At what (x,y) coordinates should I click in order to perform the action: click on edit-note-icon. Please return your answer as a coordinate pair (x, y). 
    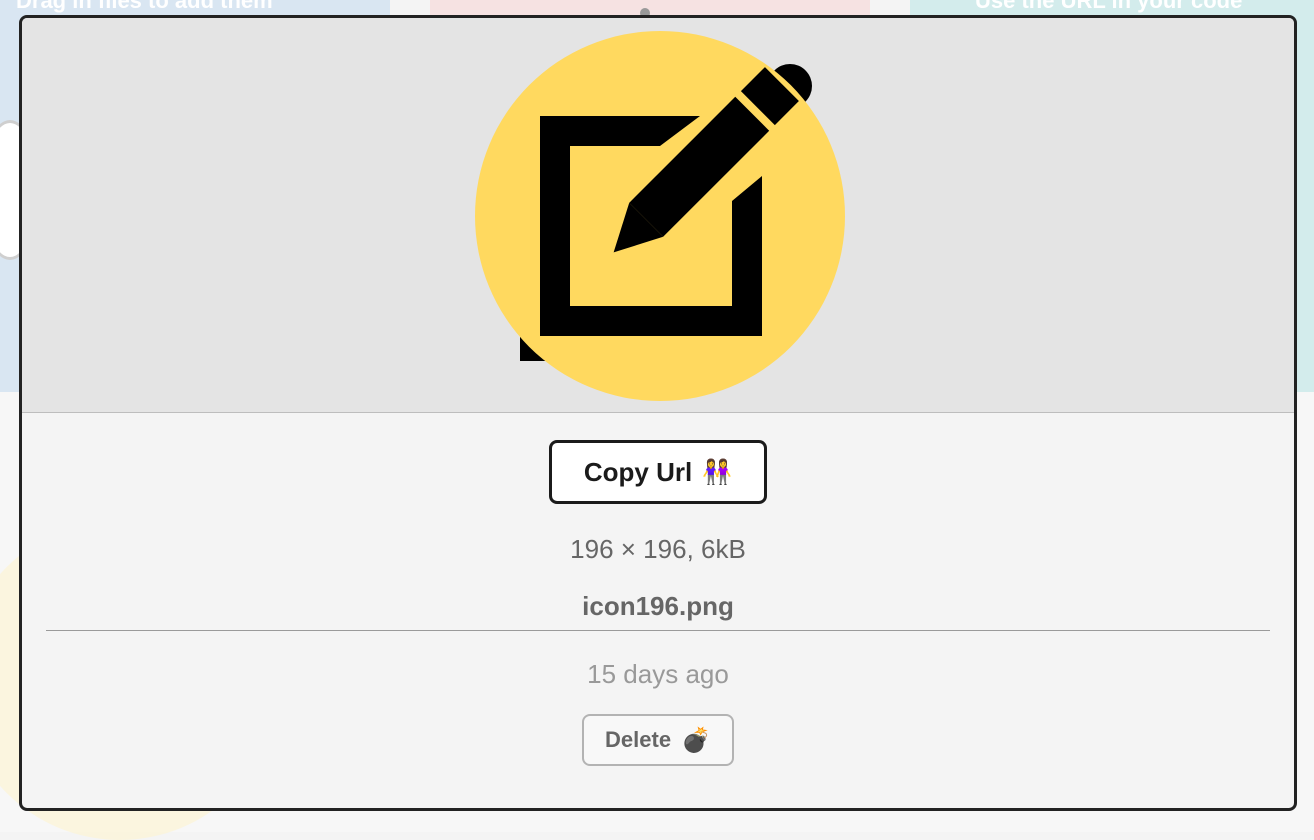
    Looking at the image, I should click on (660, 216).